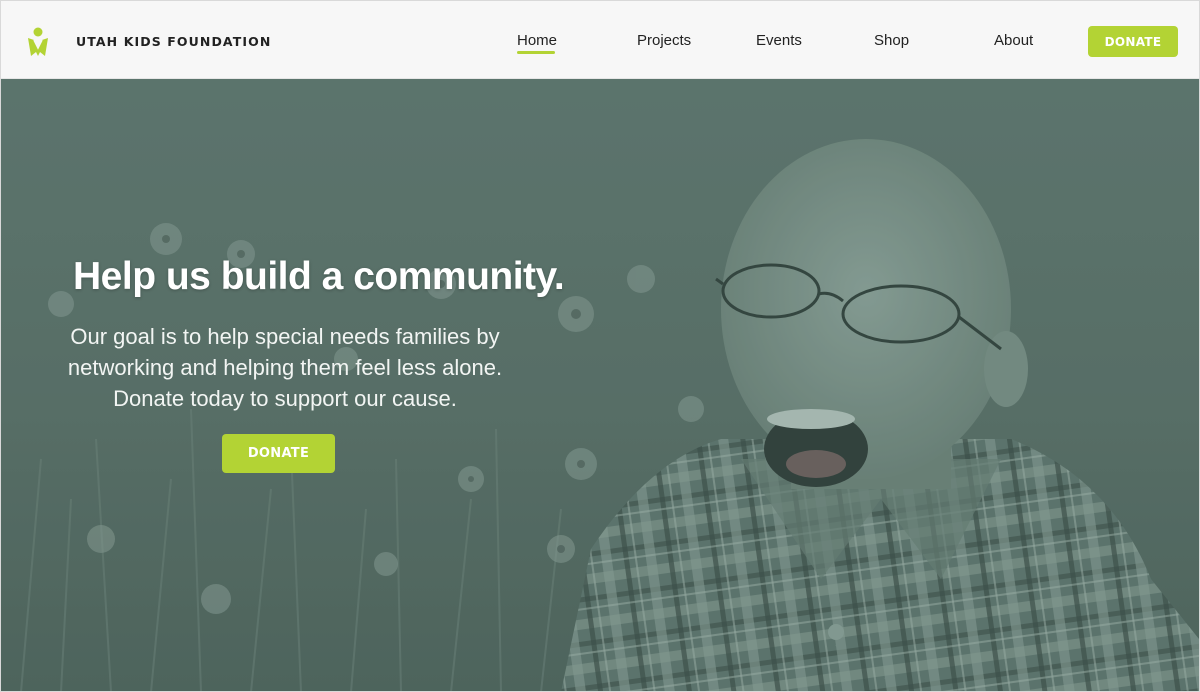 The image size is (1200, 692). What do you see at coordinates (536, 52) in the screenshot?
I see `active-nav-indicator` at bounding box center [536, 52].